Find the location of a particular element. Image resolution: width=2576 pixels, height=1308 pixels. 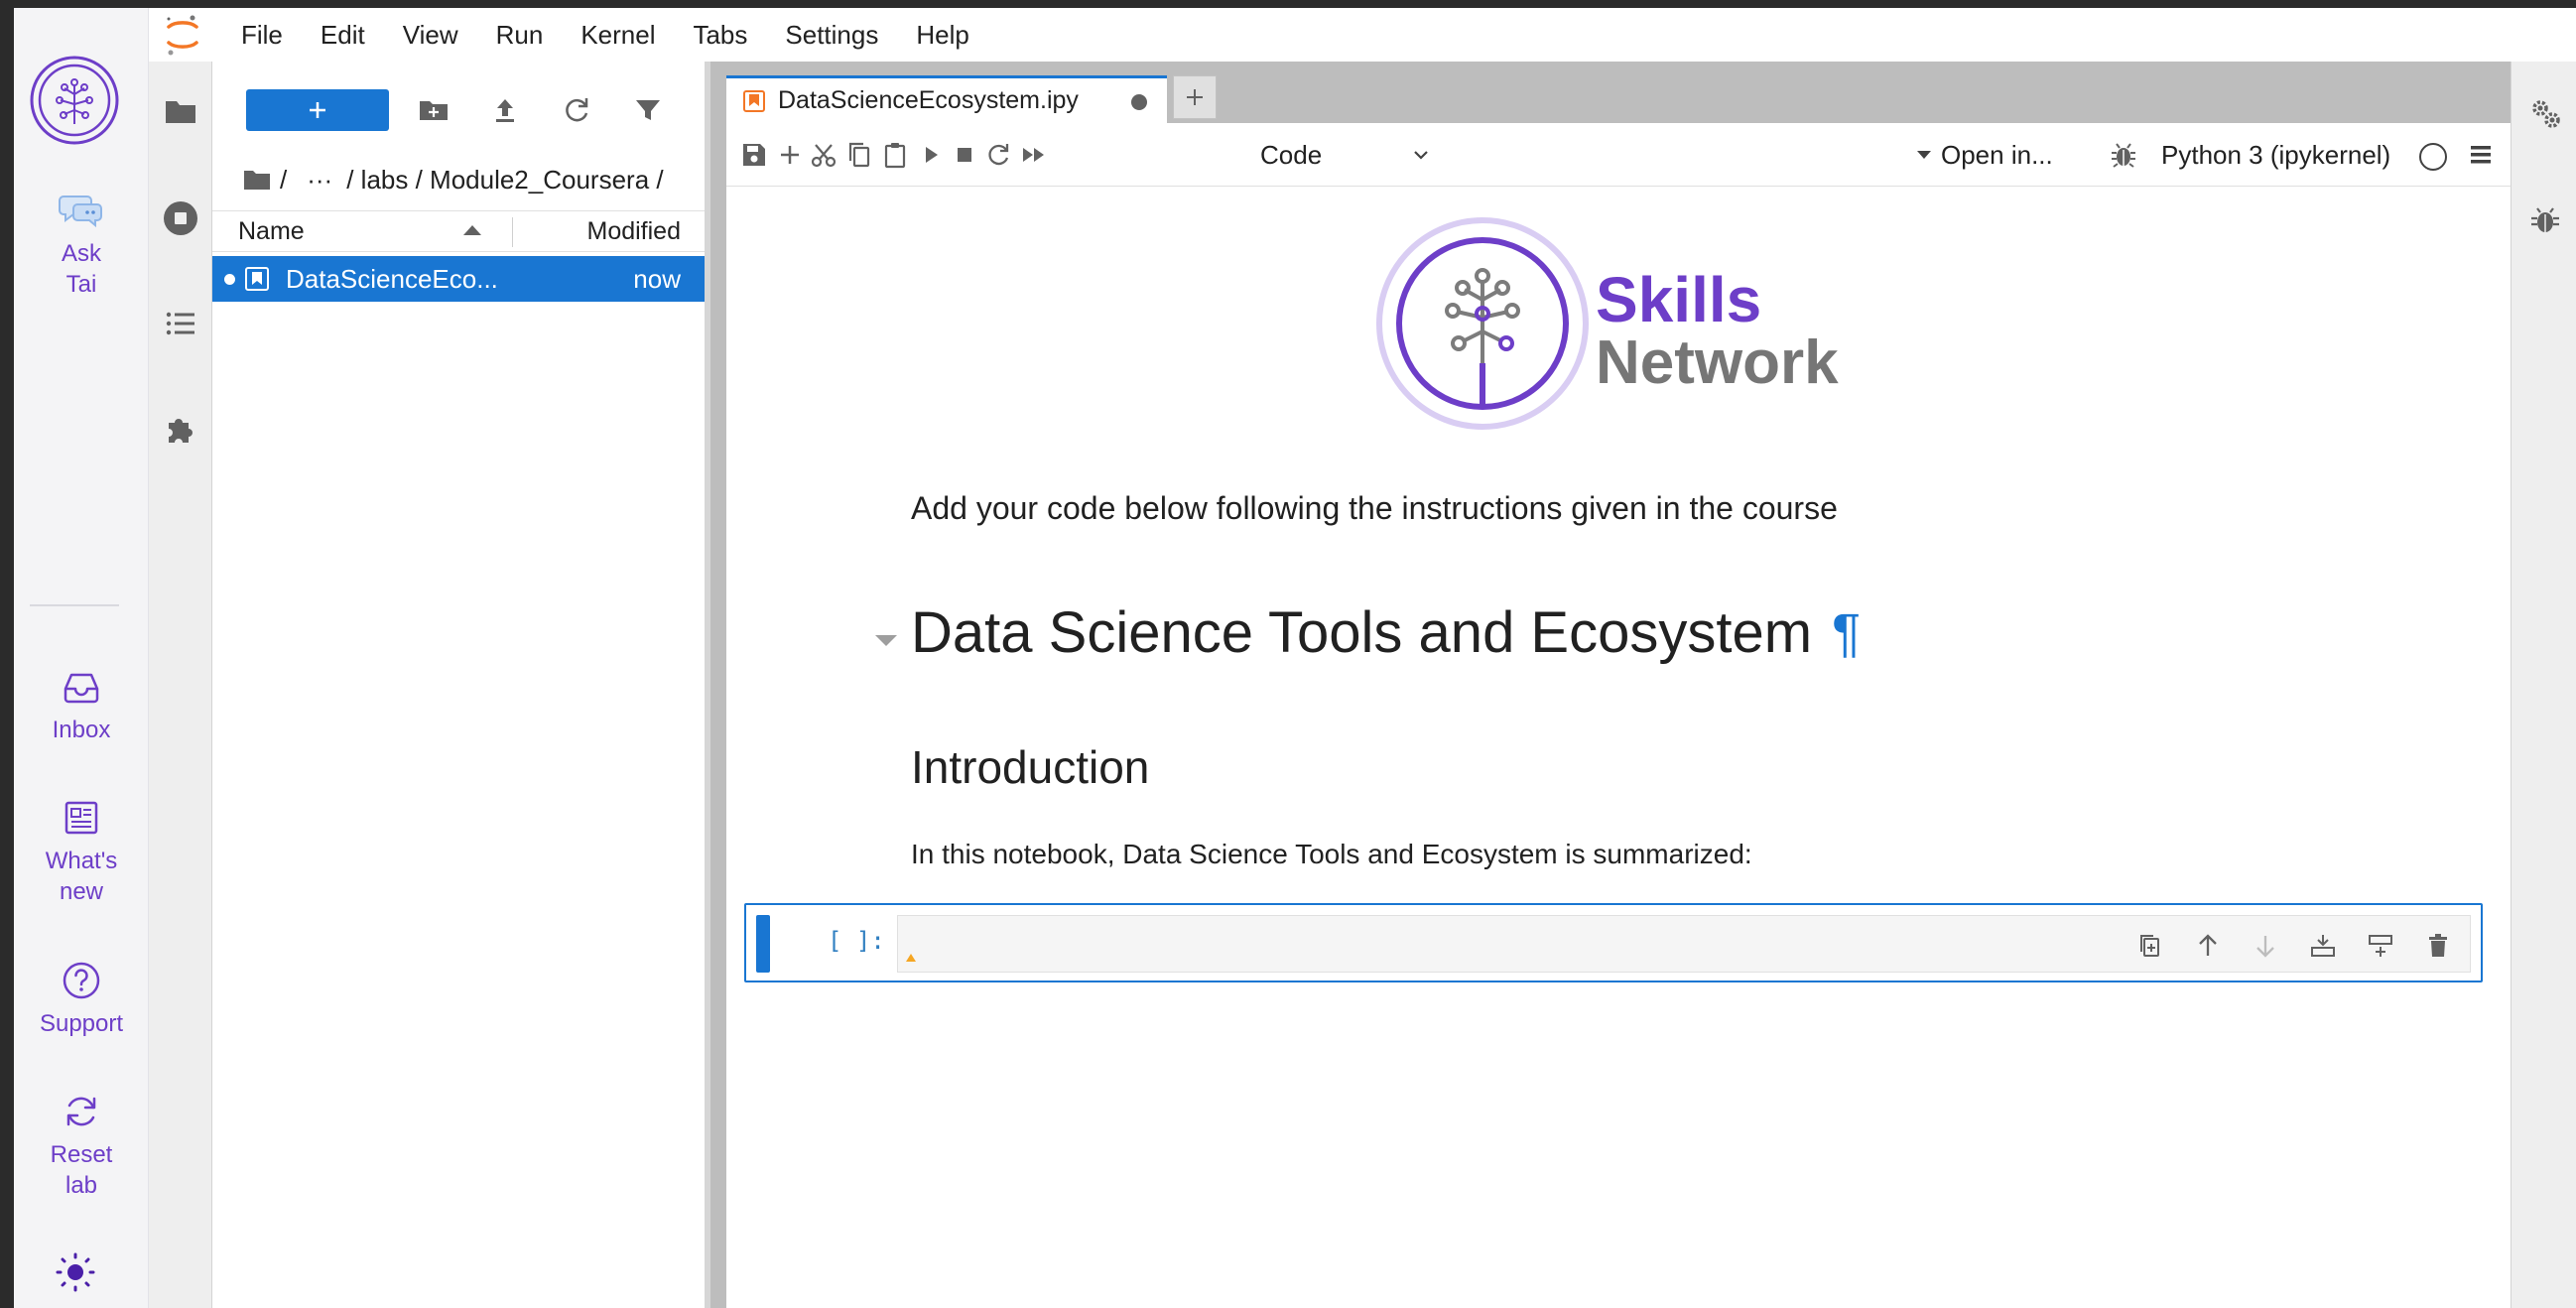

menu-view: View is located at coordinates (431, 35).